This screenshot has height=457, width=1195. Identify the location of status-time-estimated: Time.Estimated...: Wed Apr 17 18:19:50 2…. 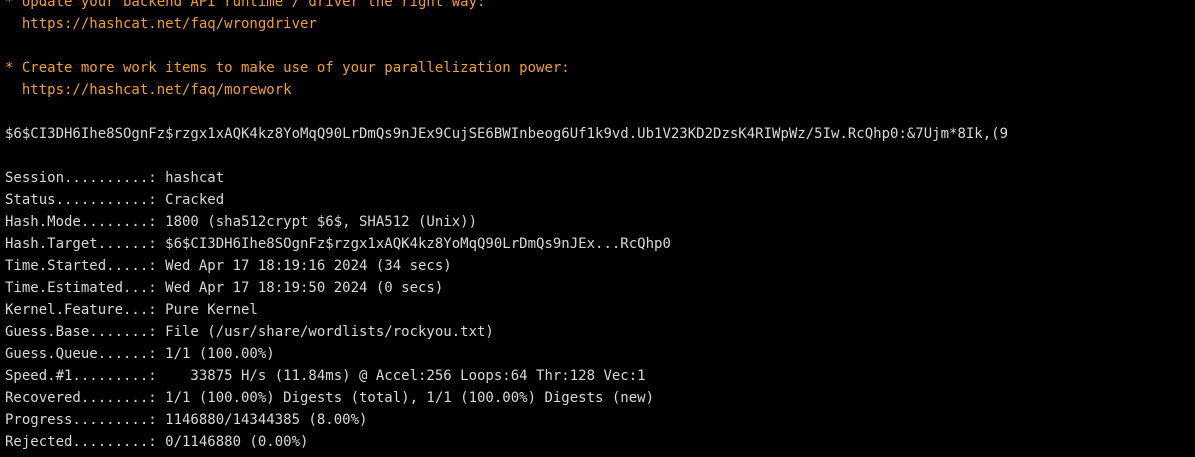
(224, 288).